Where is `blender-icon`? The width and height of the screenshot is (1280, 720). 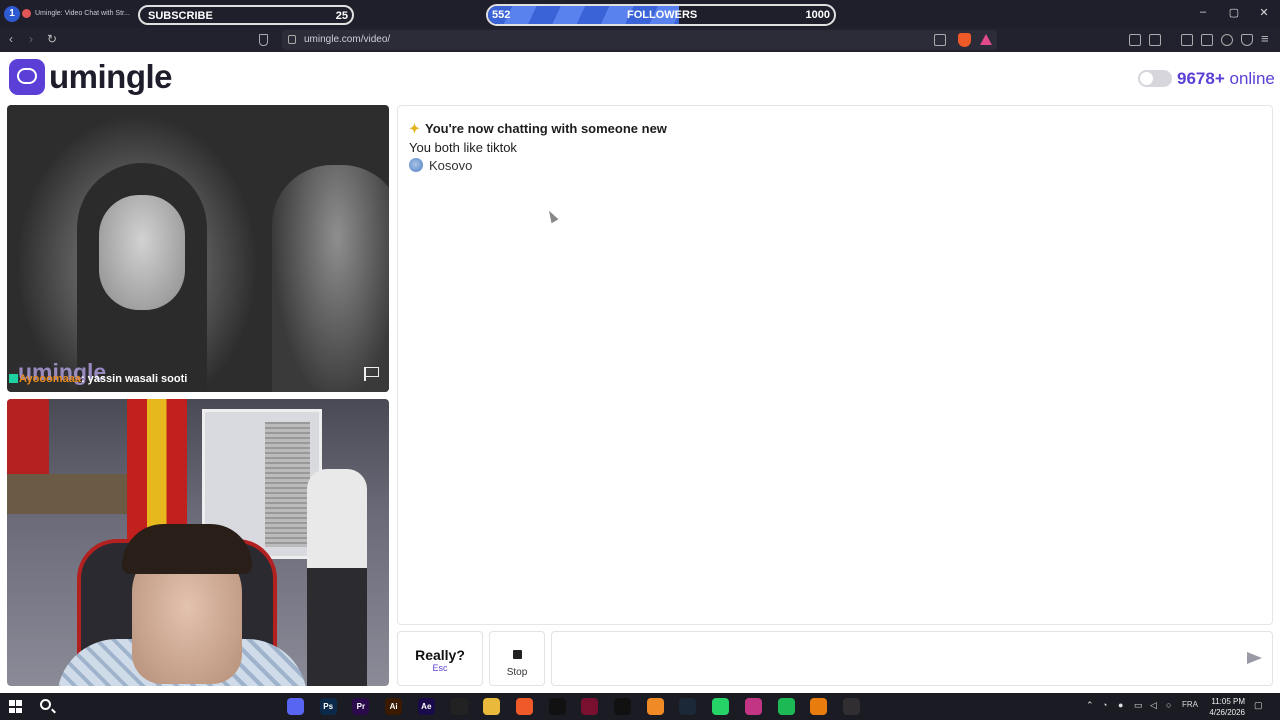
blender-icon is located at coordinates (819, 706).